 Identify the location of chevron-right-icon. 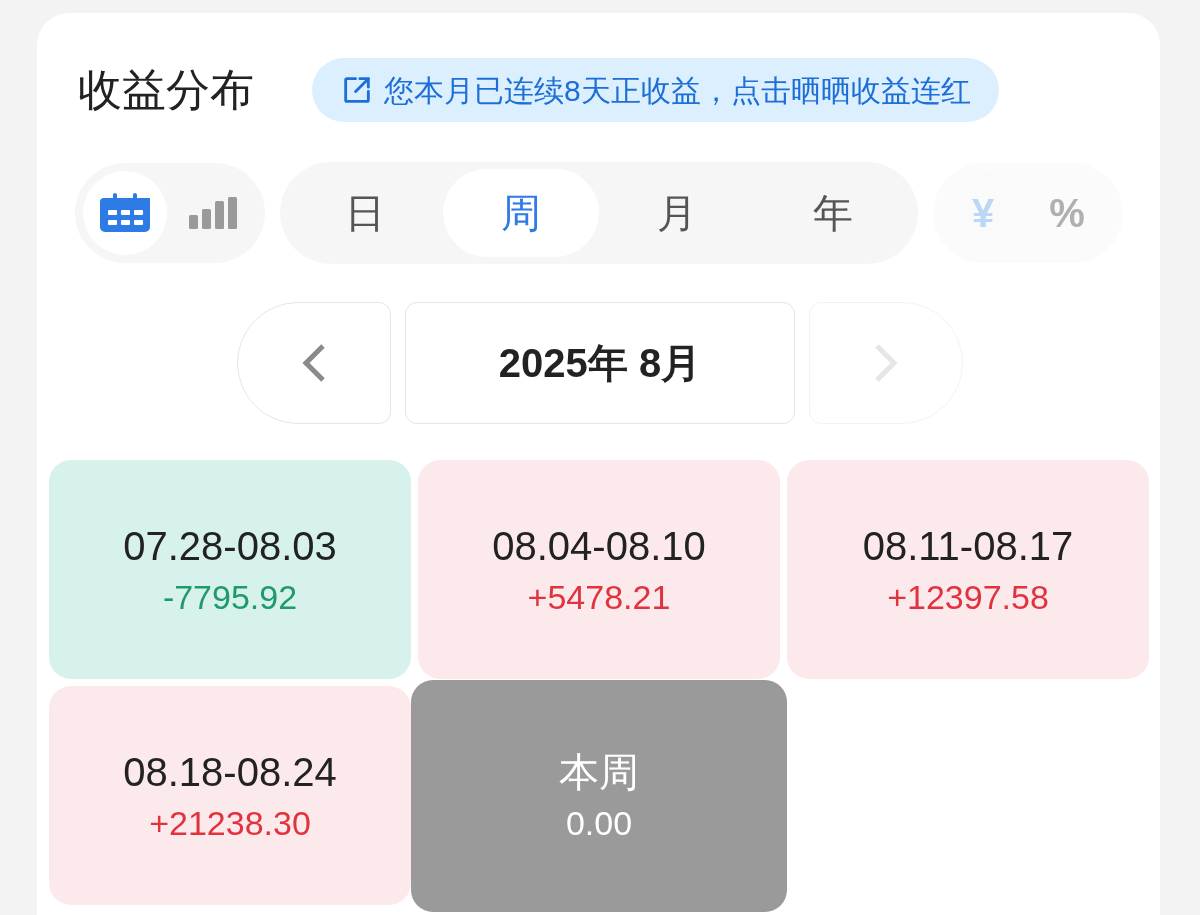
(886, 363).